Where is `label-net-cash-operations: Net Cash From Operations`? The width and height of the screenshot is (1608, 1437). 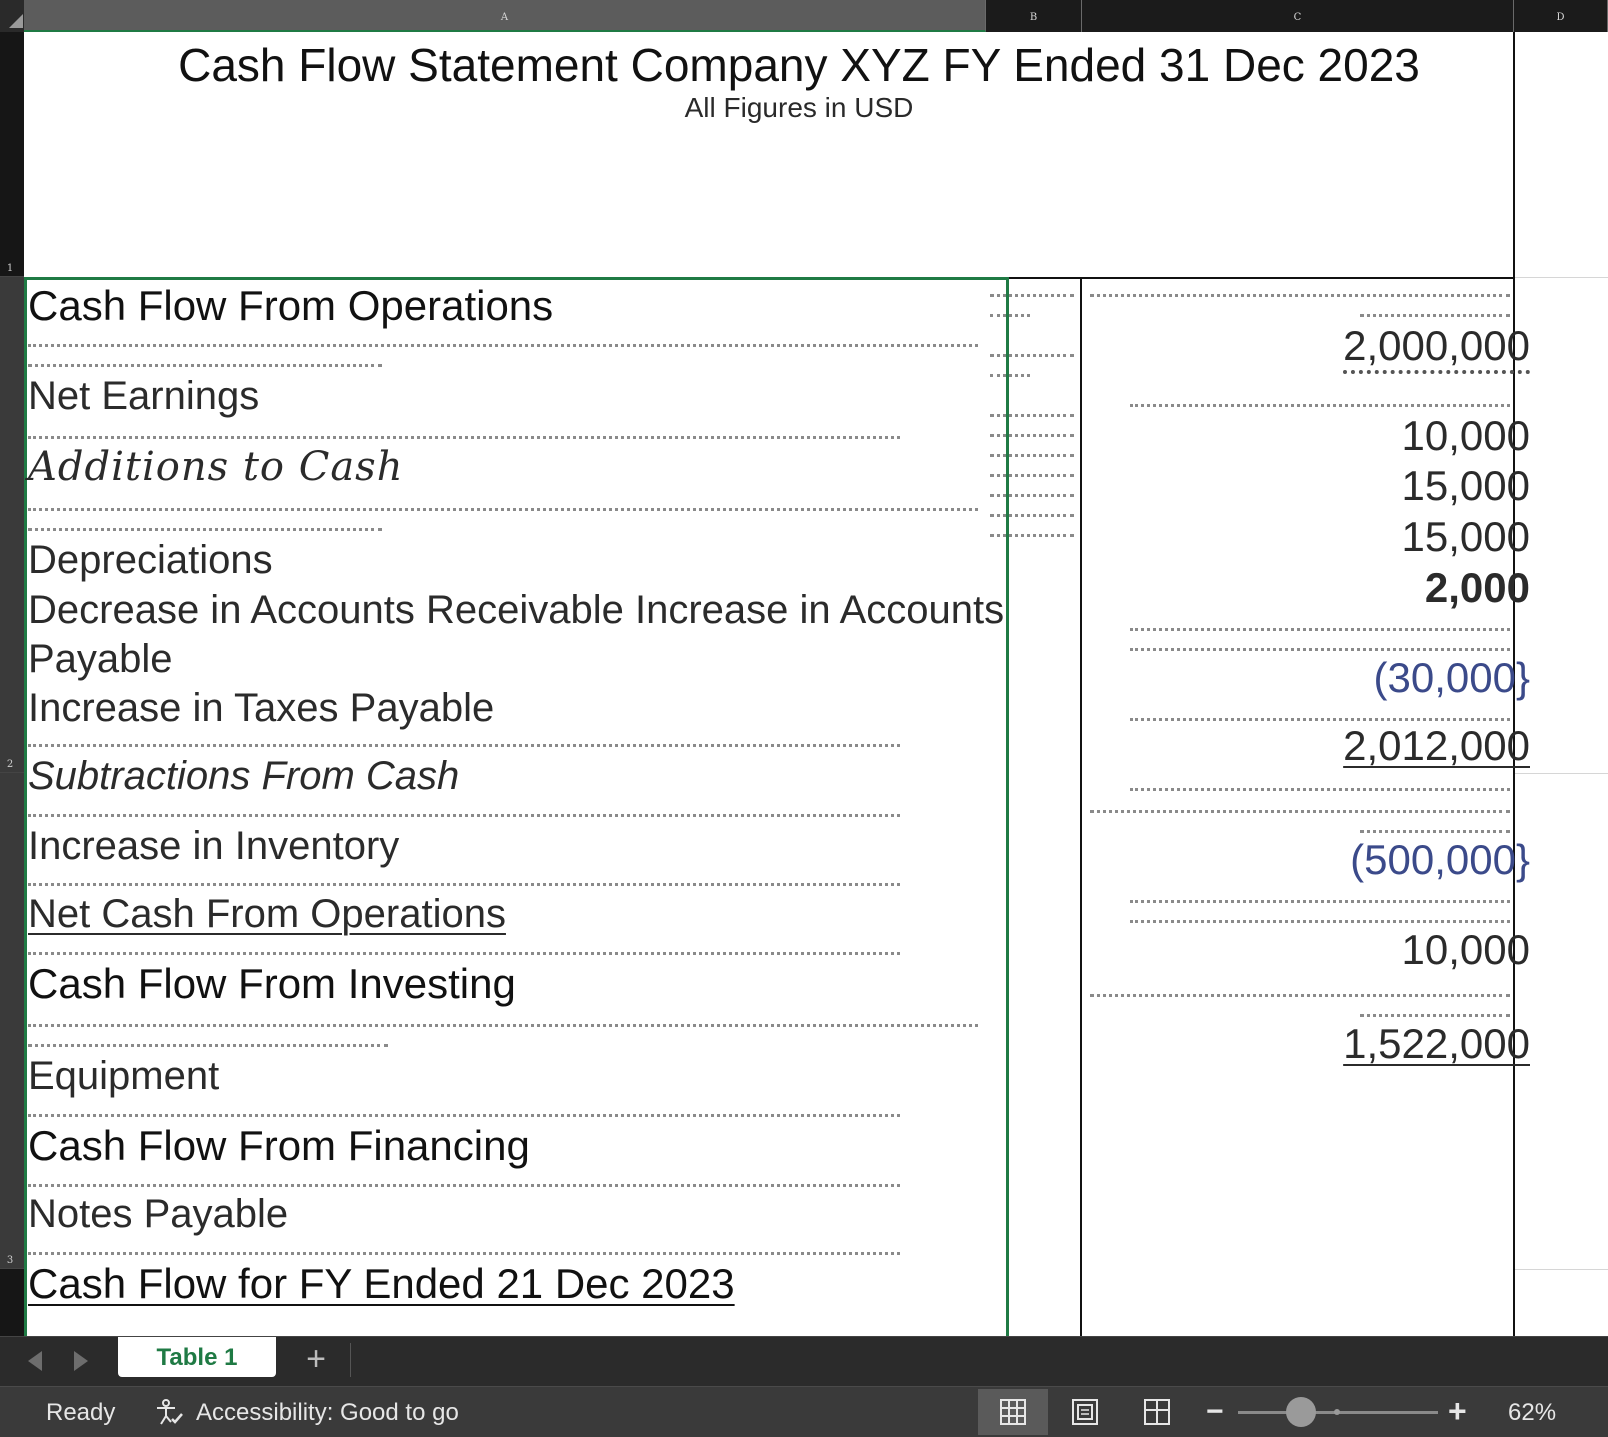 label-net-cash-operations: Net Cash From Operations is located at coordinates (267, 914).